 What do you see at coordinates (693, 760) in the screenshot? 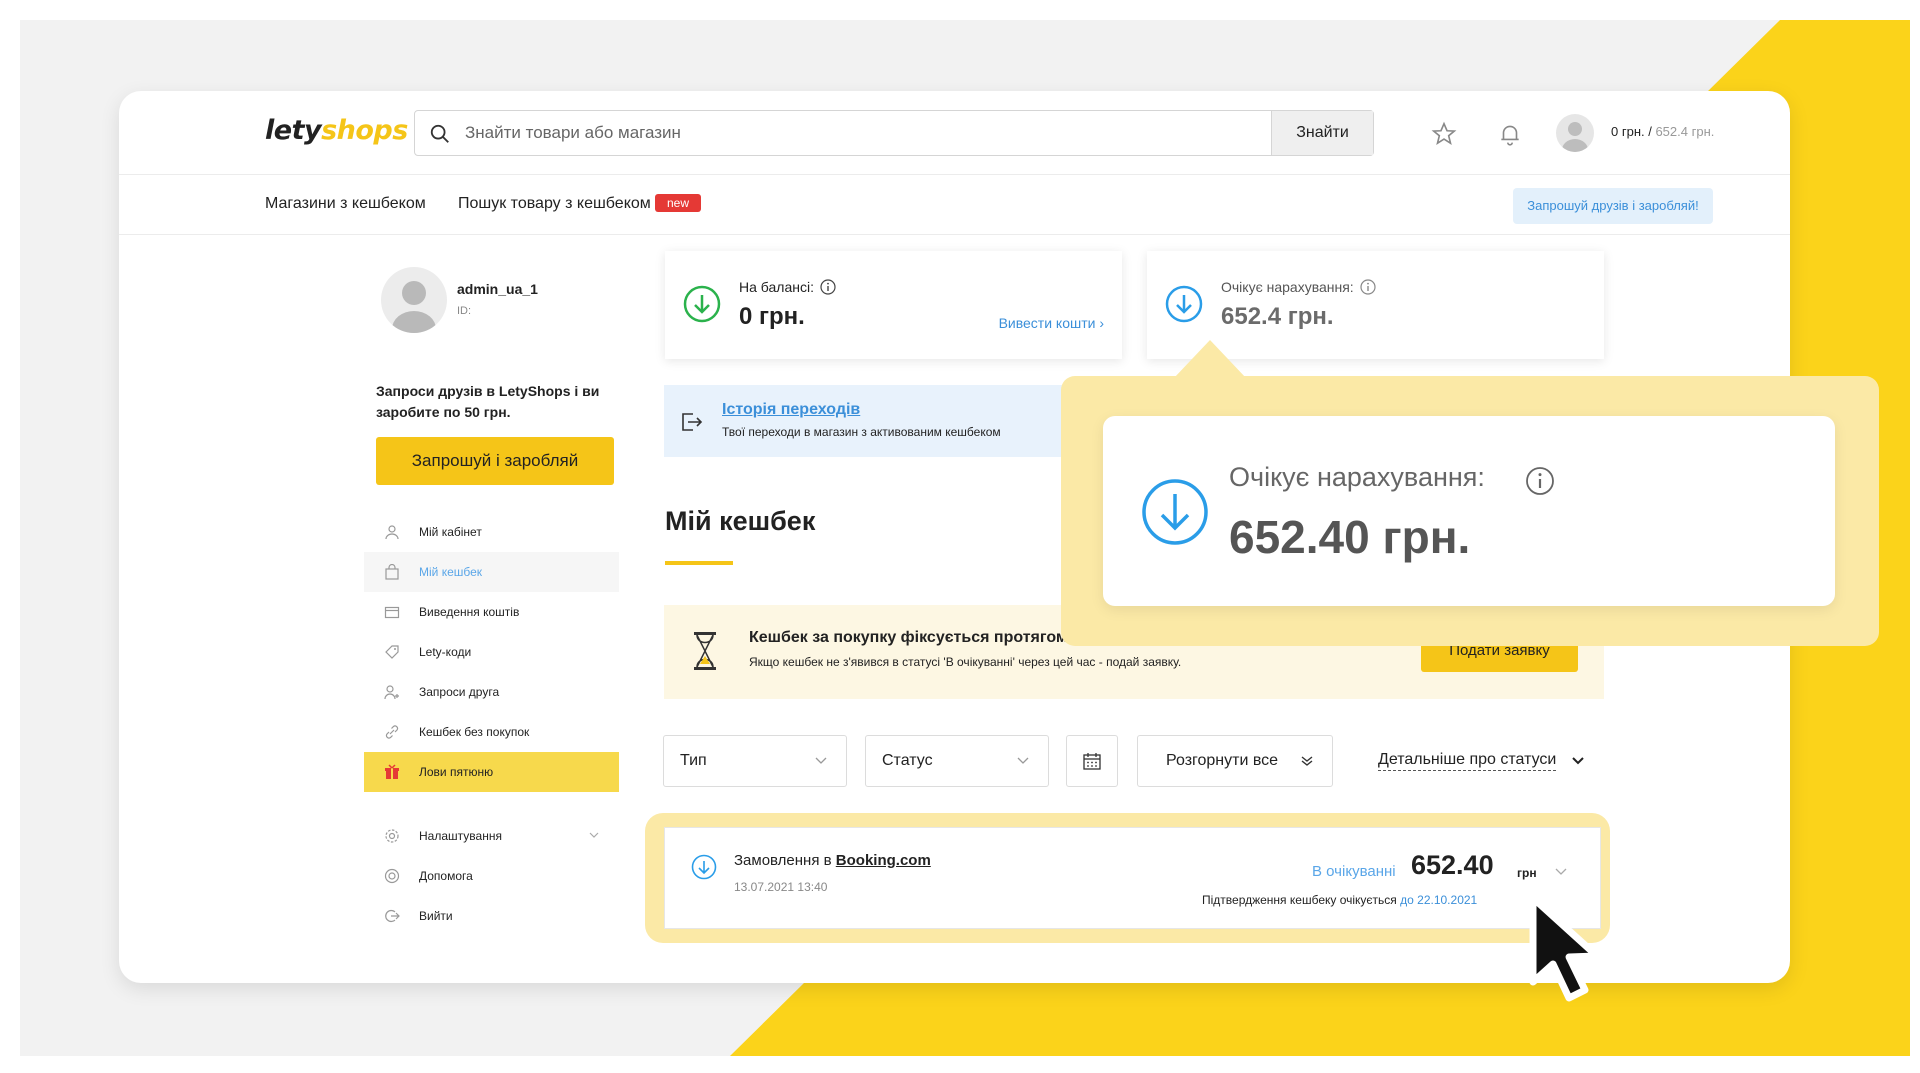
I see `type-select-label: Тип` at bounding box center [693, 760].